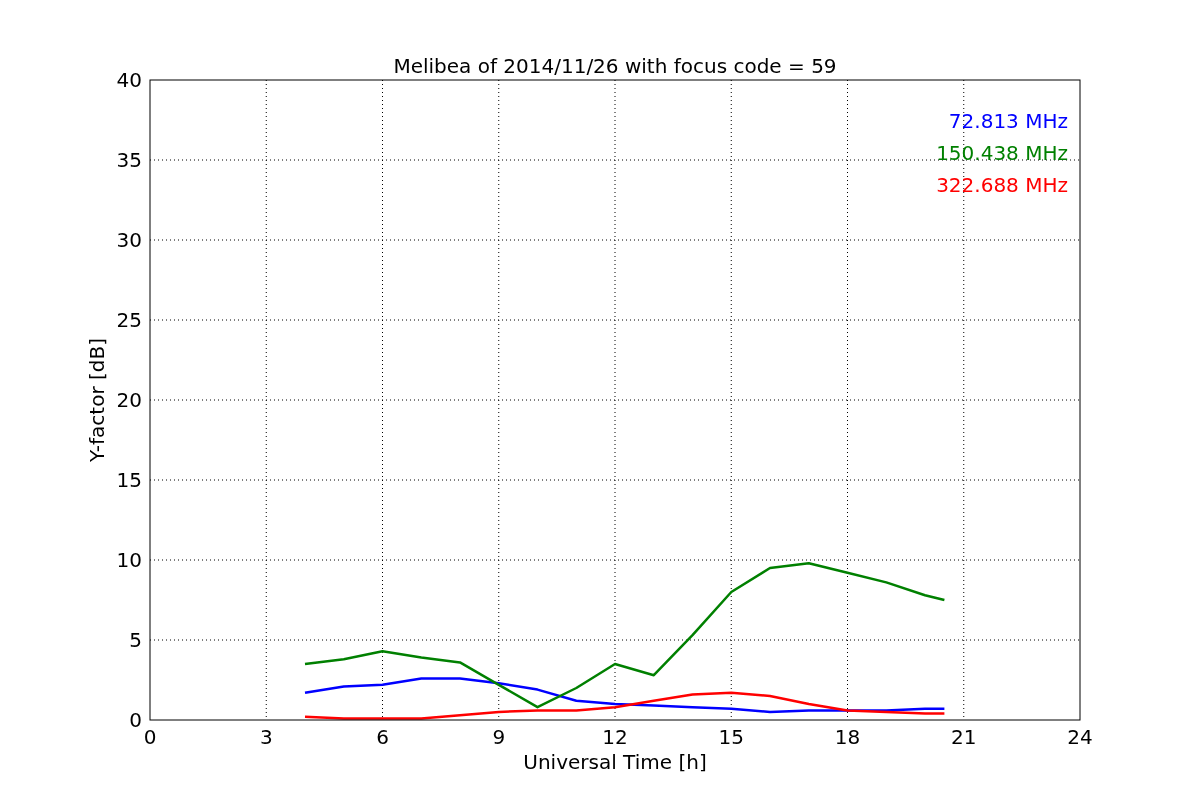 The height and width of the screenshot is (800, 1200). What do you see at coordinates (731, 737) in the screenshot?
I see `x-tick-label: 15` at bounding box center [731, 737].